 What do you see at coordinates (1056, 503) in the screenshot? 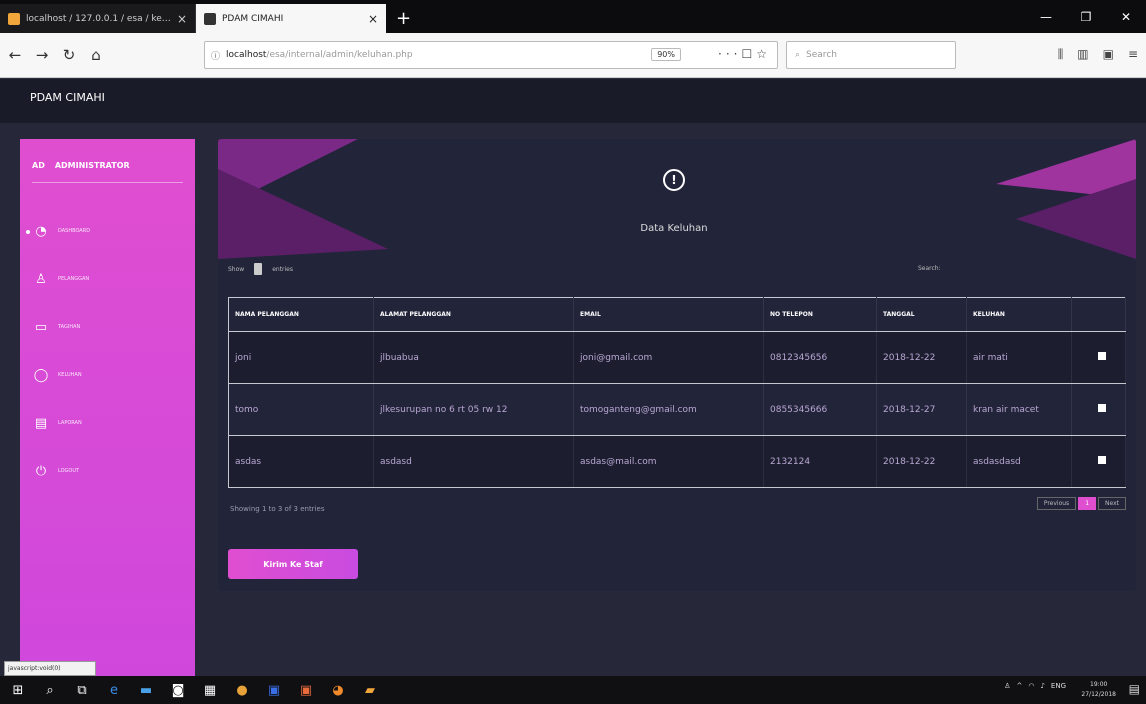
I see `previous-button: Previous` at bounding box center [1056, 503].